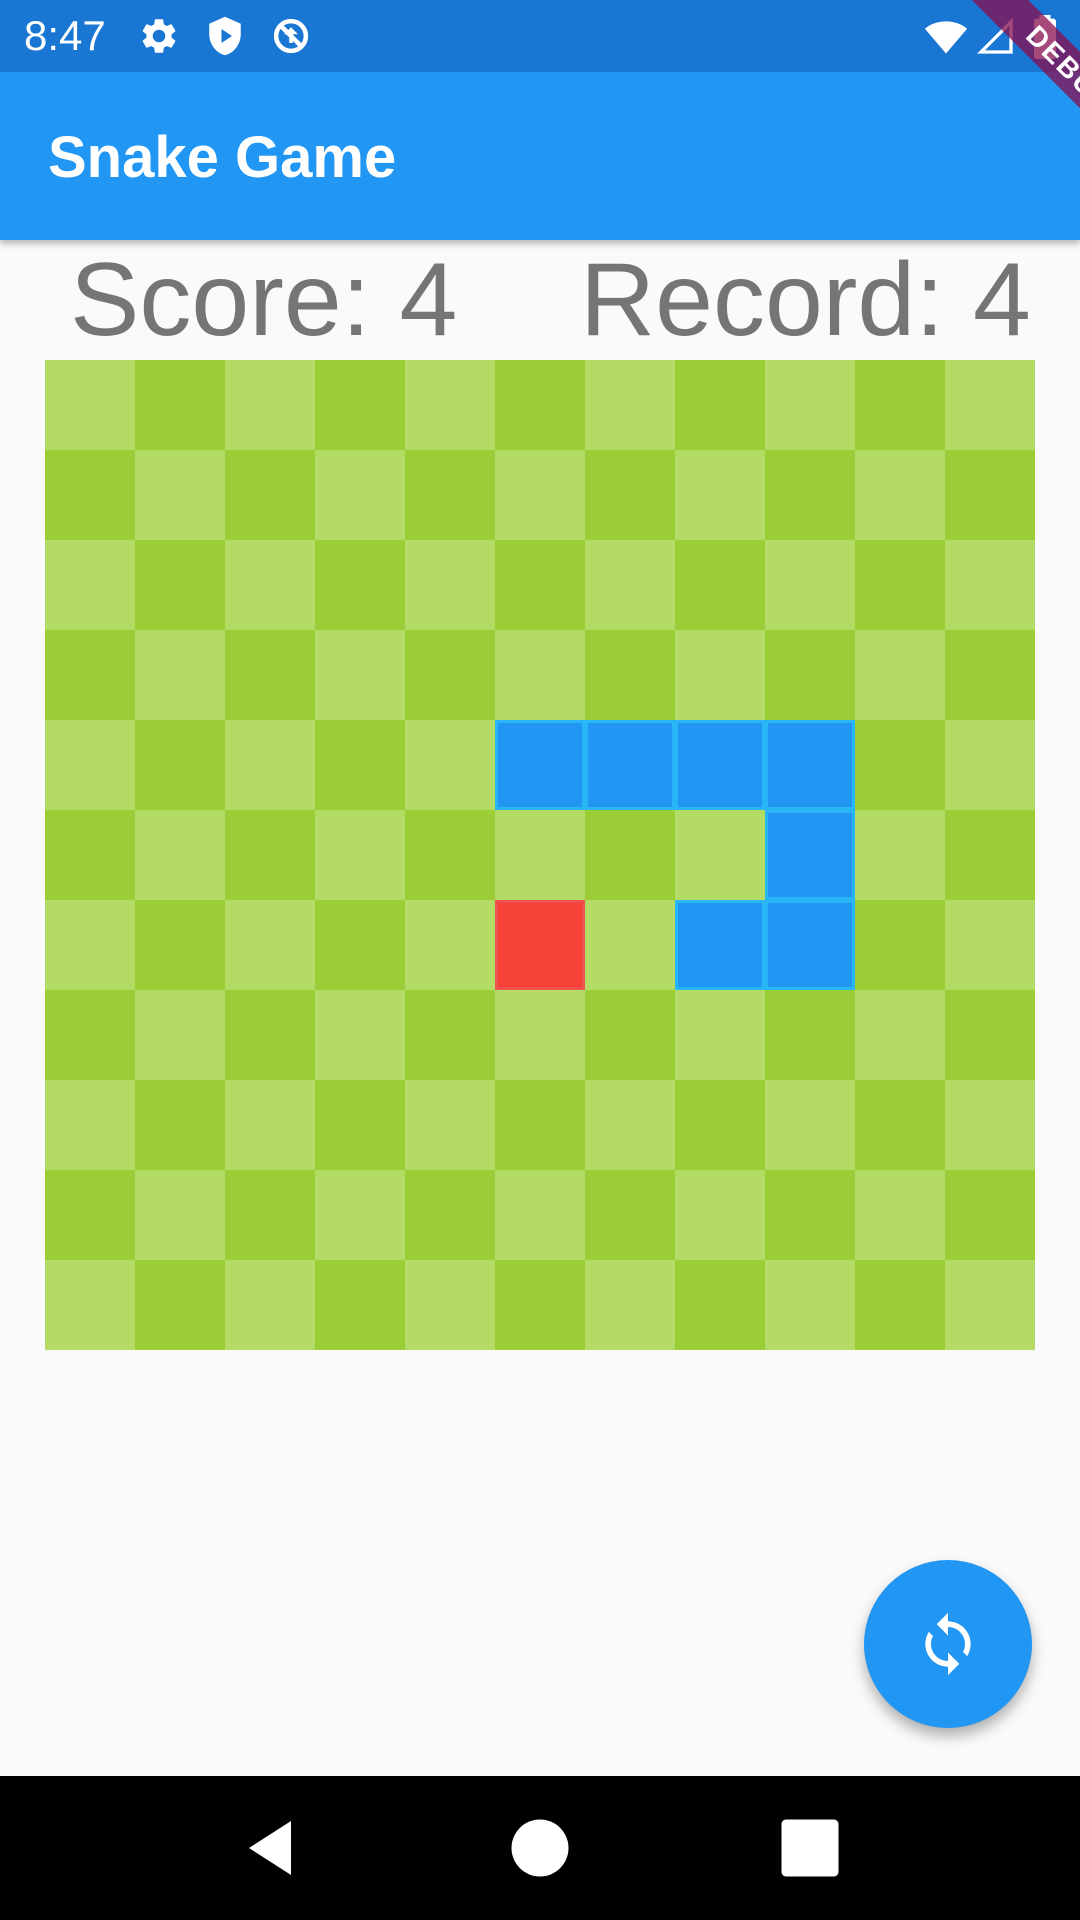  Describe the element at coordinates (225, 36) in the screenshot. I see `play-protect-icon` at that location.